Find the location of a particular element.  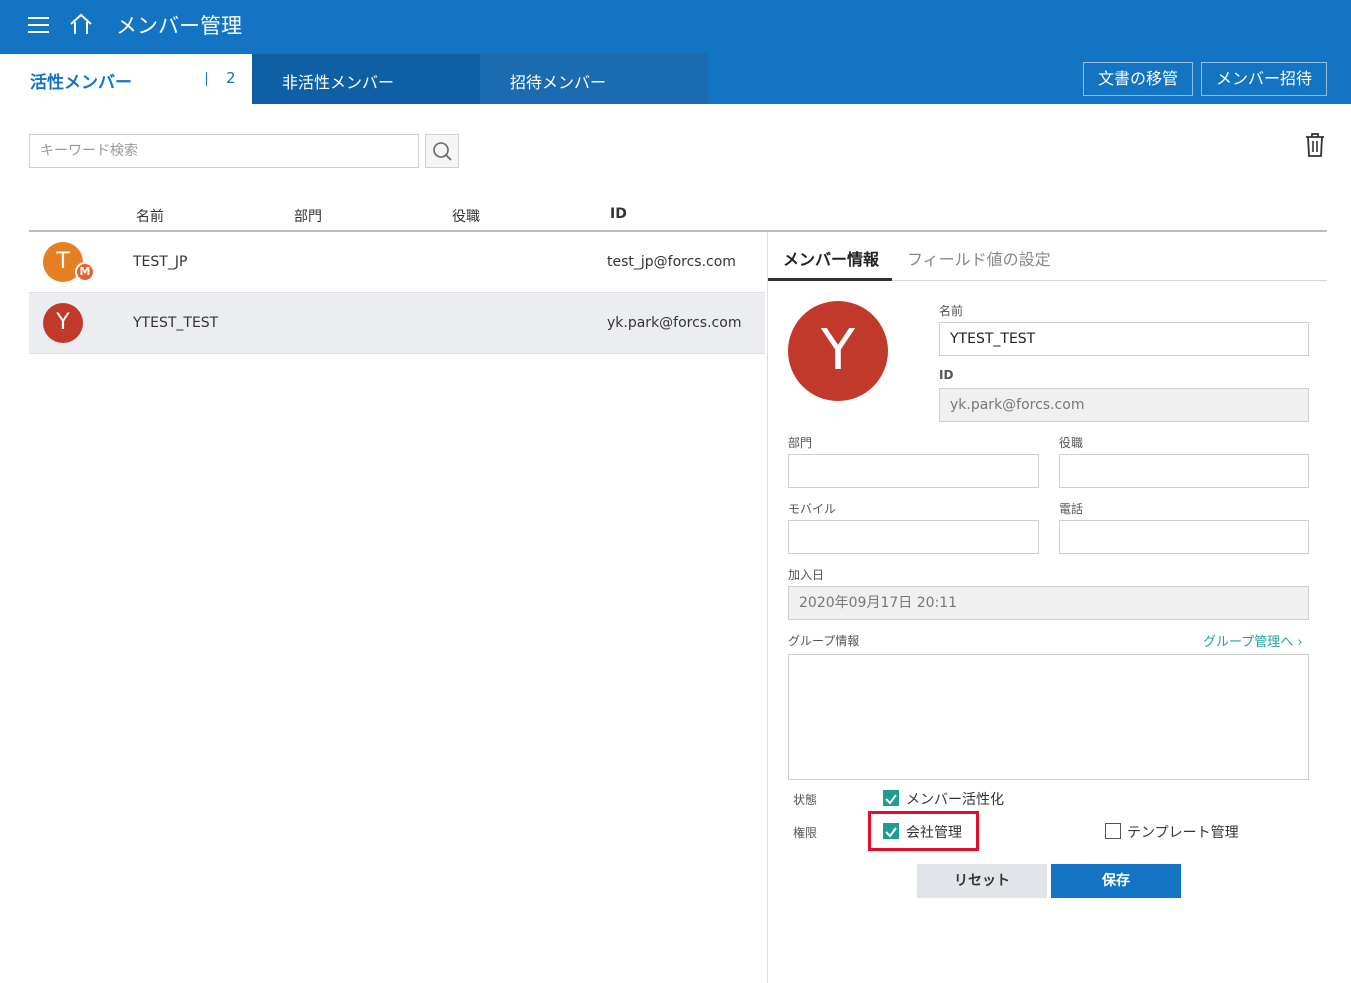

activate-member-checkbox is located at coordinates (891, 798).